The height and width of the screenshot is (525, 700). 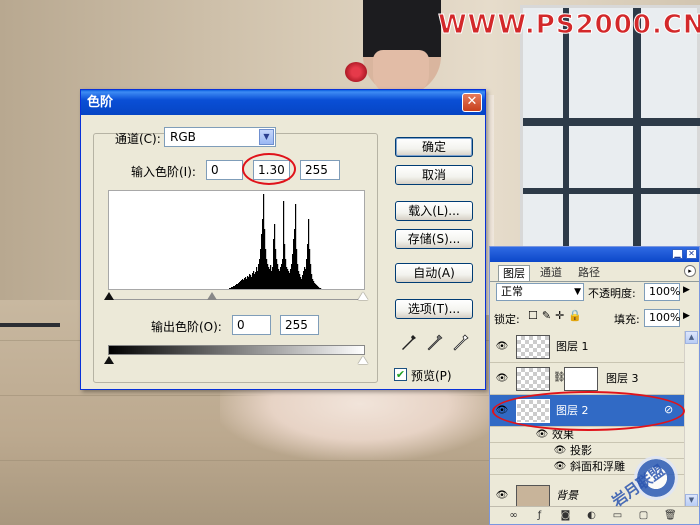 What do you see at coordinates (269, 169) in the screenshot?
I see `highlight-circle` at bounding box center [269, 169].